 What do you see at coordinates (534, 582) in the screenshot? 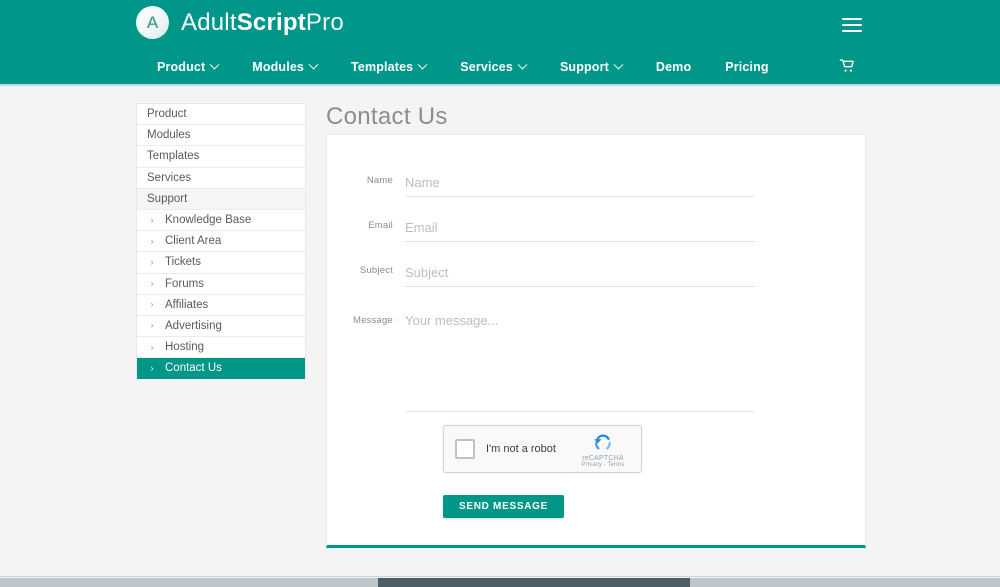
I see `scrollbar-thumb` at bounding box center [534, 582].